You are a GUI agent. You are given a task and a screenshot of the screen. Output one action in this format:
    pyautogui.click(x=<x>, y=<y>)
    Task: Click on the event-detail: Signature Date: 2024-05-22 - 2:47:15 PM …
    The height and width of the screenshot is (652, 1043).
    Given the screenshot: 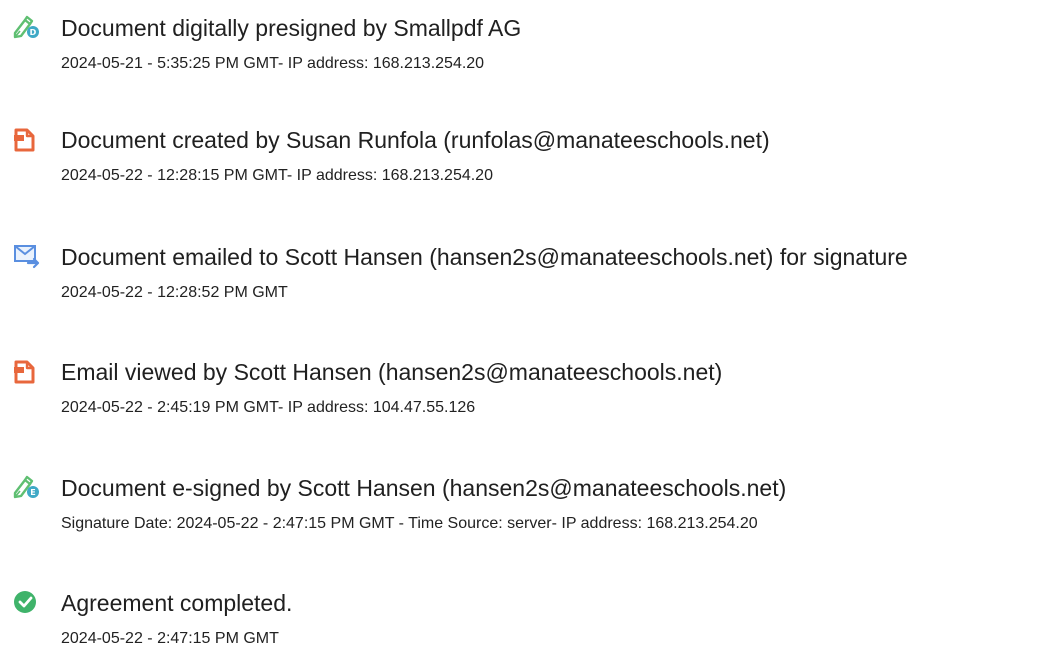 What is the action you would take?
    pyautogui.click(x=409, y=523)
    